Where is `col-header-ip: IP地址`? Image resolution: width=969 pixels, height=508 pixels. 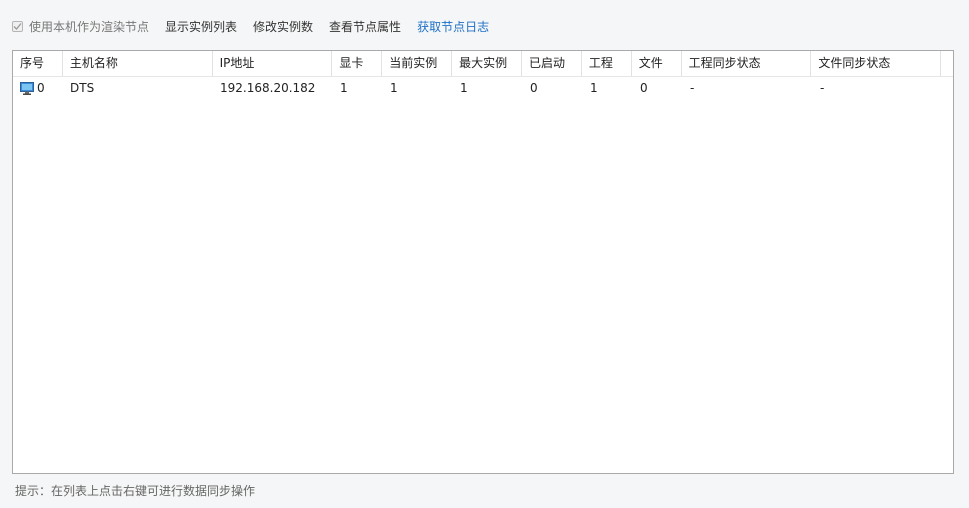
col-header-ip: IP地址 is located at coordinates (273, 63).